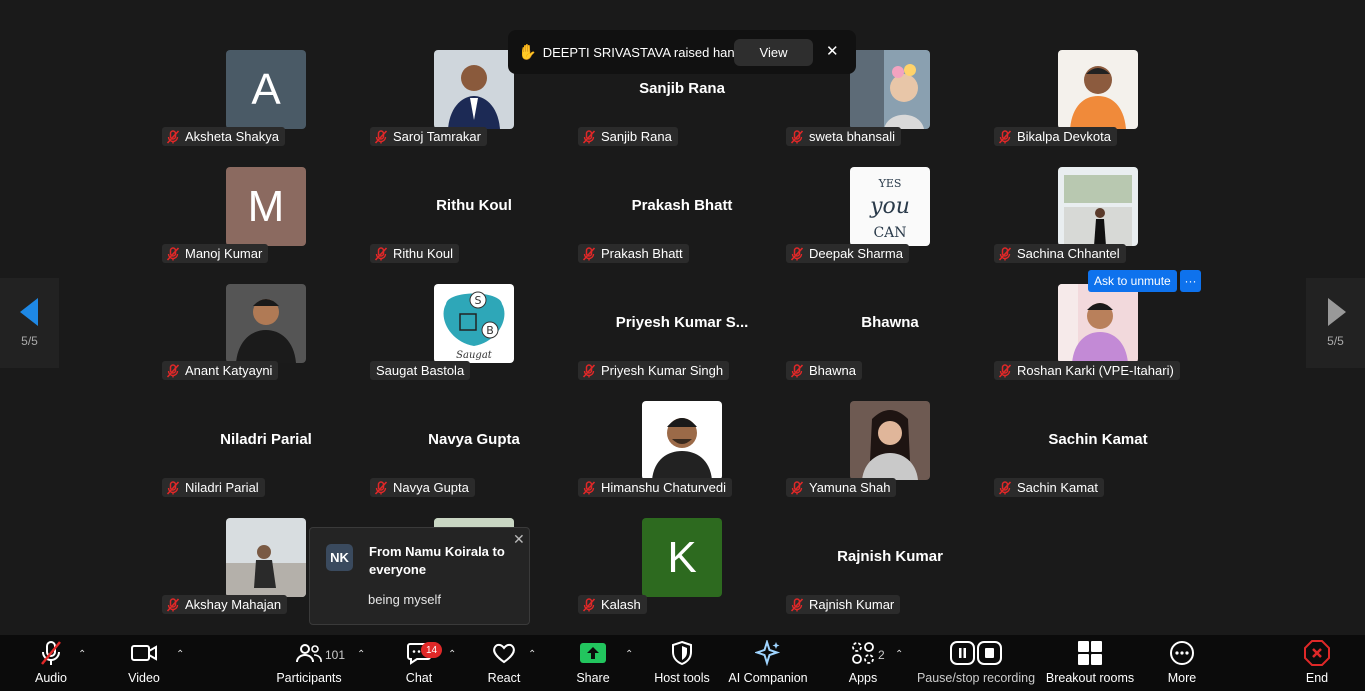 The width and height of the screenshot is (1365, 691). What do you see at coordinates (889, 233) in the screenshot?
I see `svg-text: CAN` at bounding box center [889, 233].